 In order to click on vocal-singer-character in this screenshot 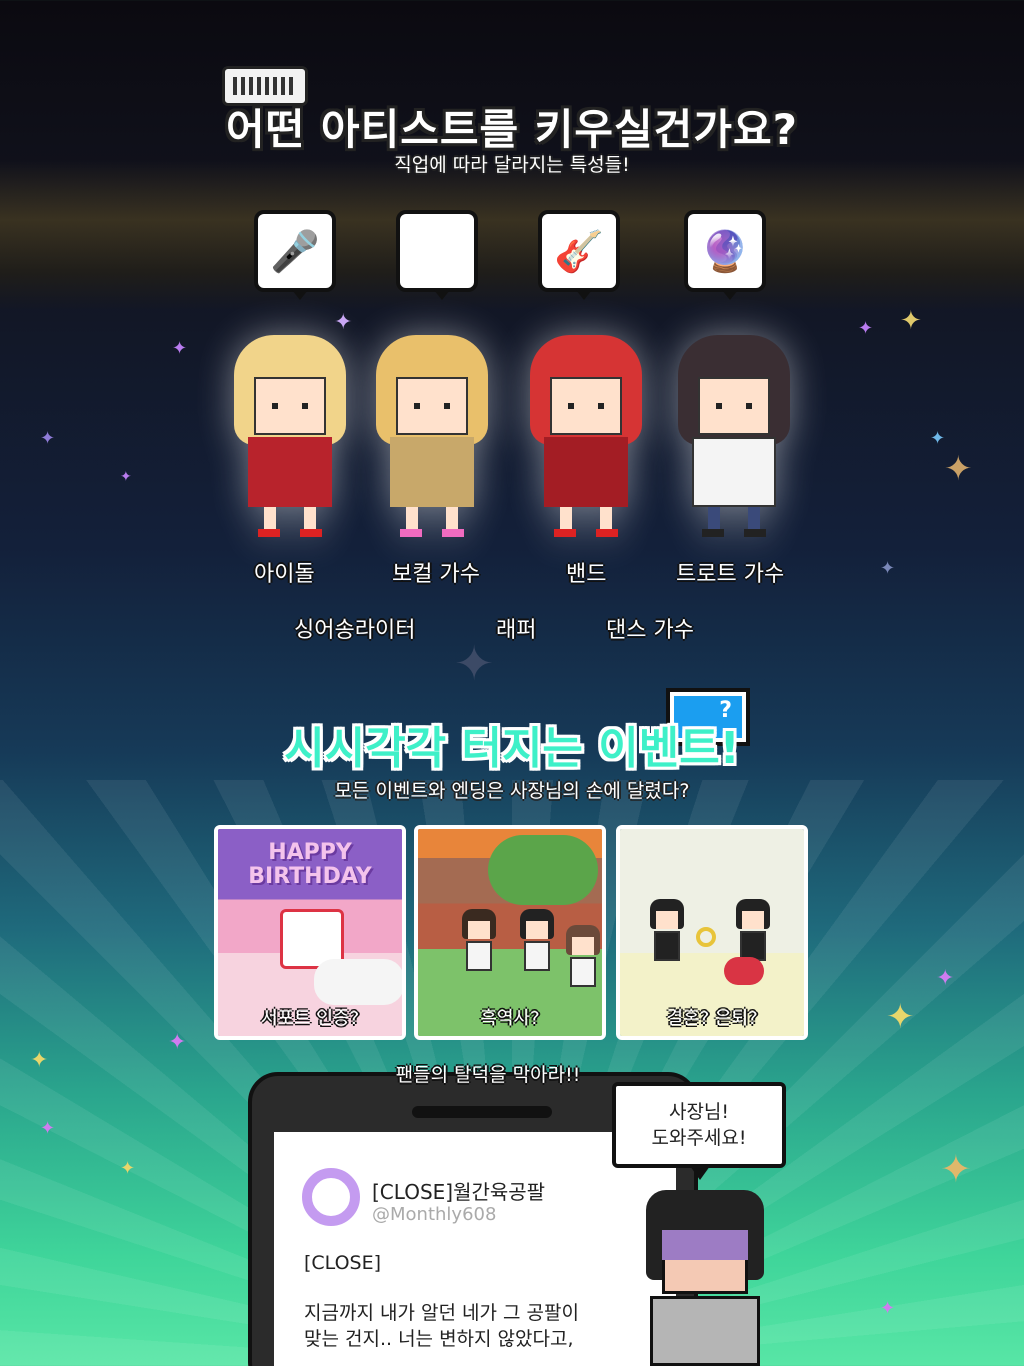, I will do `click(432, 432)`.